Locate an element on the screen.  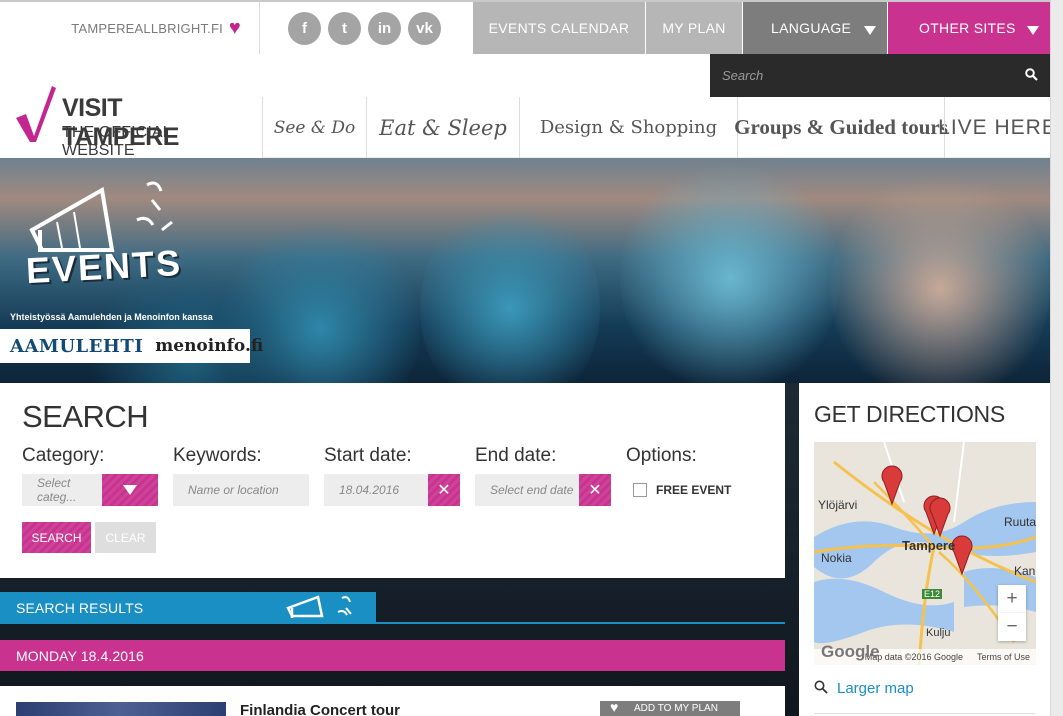
start-date-input: 18.04.2016 is located at coordinates (376, 490).